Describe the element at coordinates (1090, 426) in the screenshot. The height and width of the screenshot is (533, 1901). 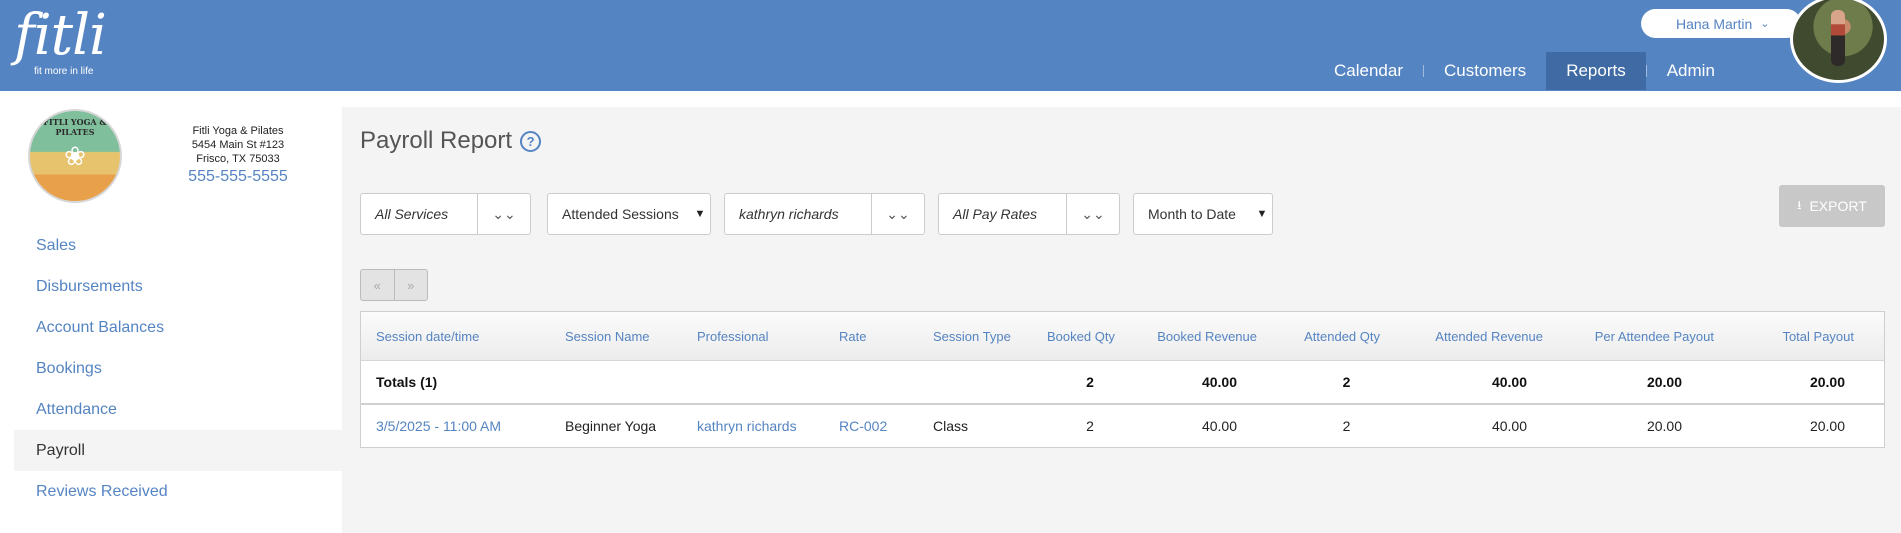
I see `booked-qty: 2` at that location.